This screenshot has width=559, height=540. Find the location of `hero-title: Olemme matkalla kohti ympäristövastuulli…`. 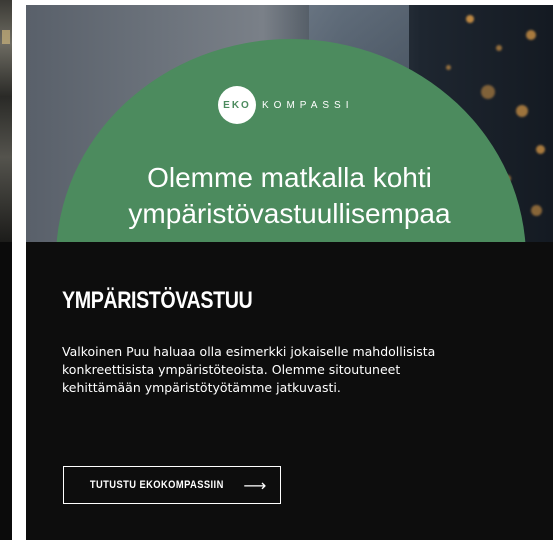

hero-title: Olemme matkalla kohti ympäristövastuulli… is located at coordinates (289, 196).